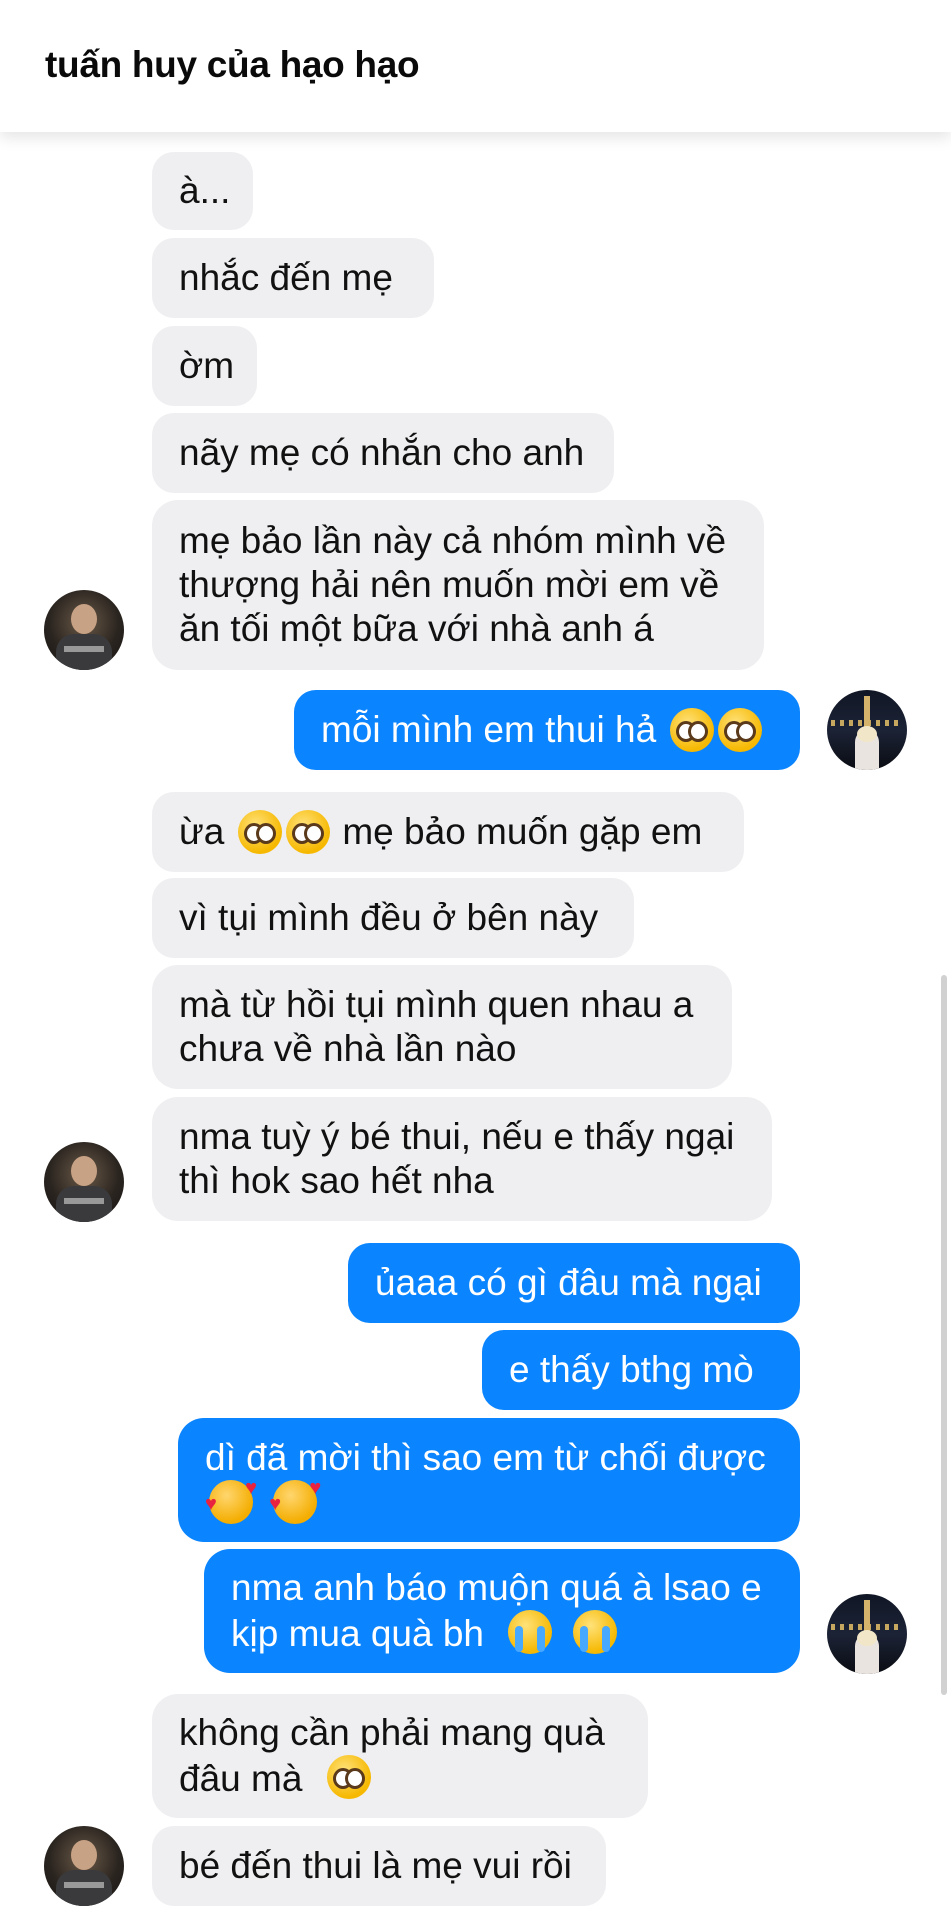 Image resolution: width=951 pixels, height=1920 pixels. What do you see at coordinates (232, 65) in the screenshot?
I see `contact-name: tuấn huy của hạo hạo` at bounding box center [232, 65].